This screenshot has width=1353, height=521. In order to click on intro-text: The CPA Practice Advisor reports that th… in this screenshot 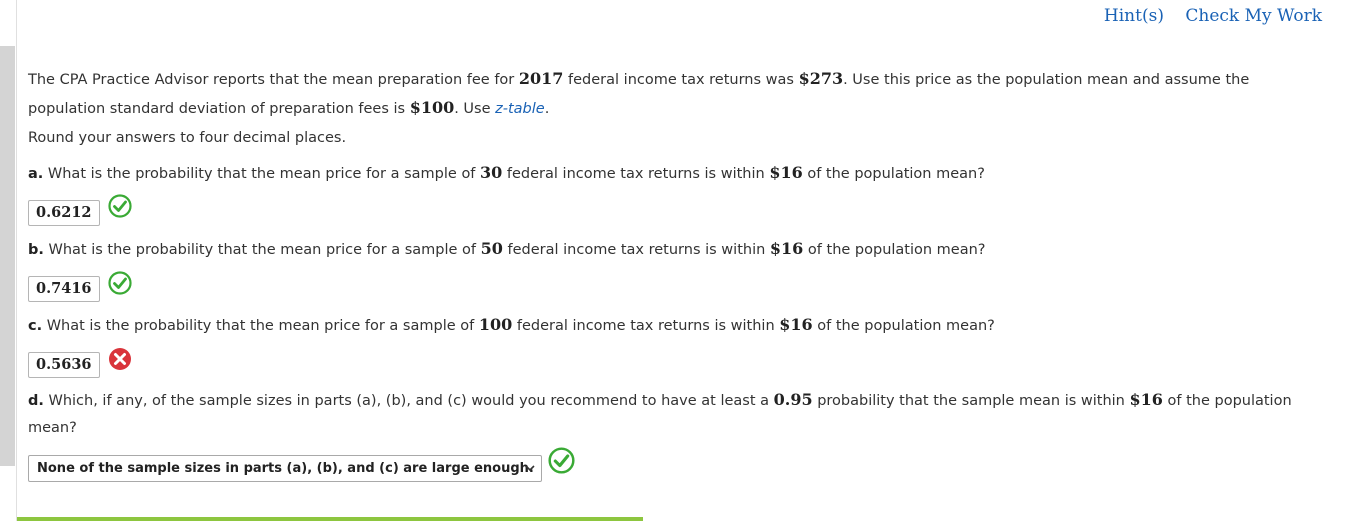, I will do `click(273, 80)`.